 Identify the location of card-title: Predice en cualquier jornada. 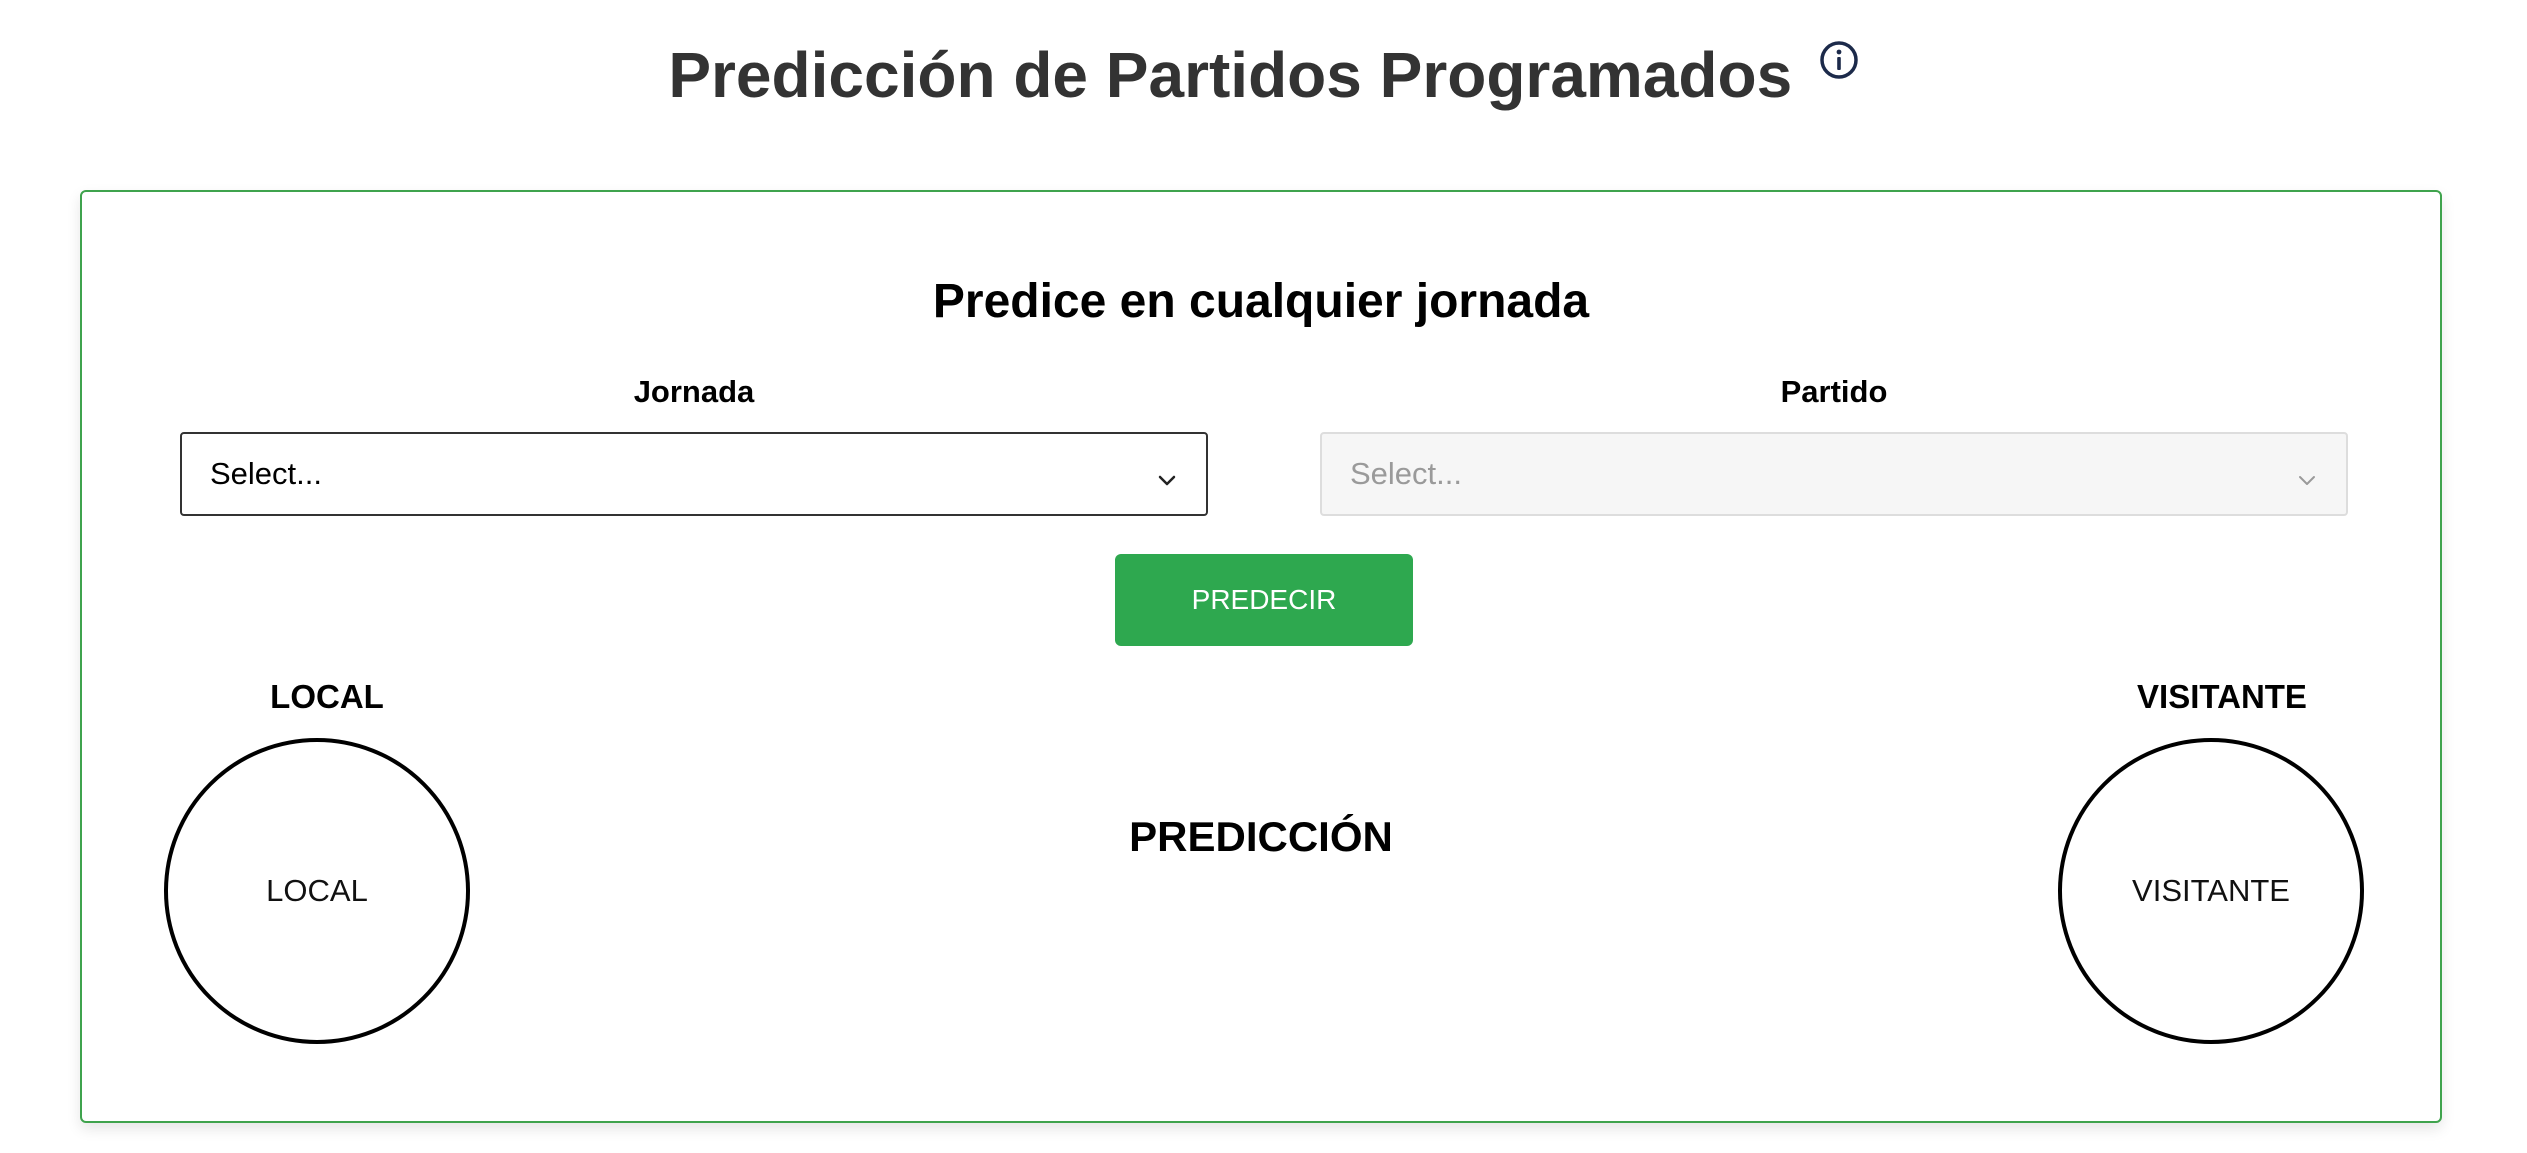
(1261, 301).